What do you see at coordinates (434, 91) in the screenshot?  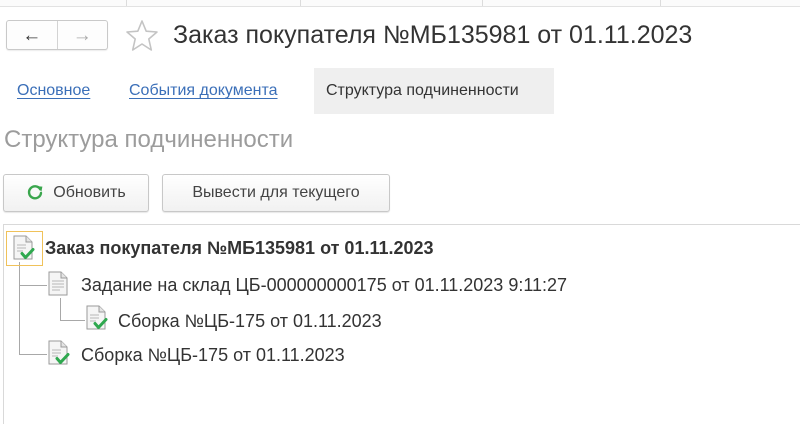 I see `tab-subordination-structure: Структура подчиненности` at bounding box center [434, 91].